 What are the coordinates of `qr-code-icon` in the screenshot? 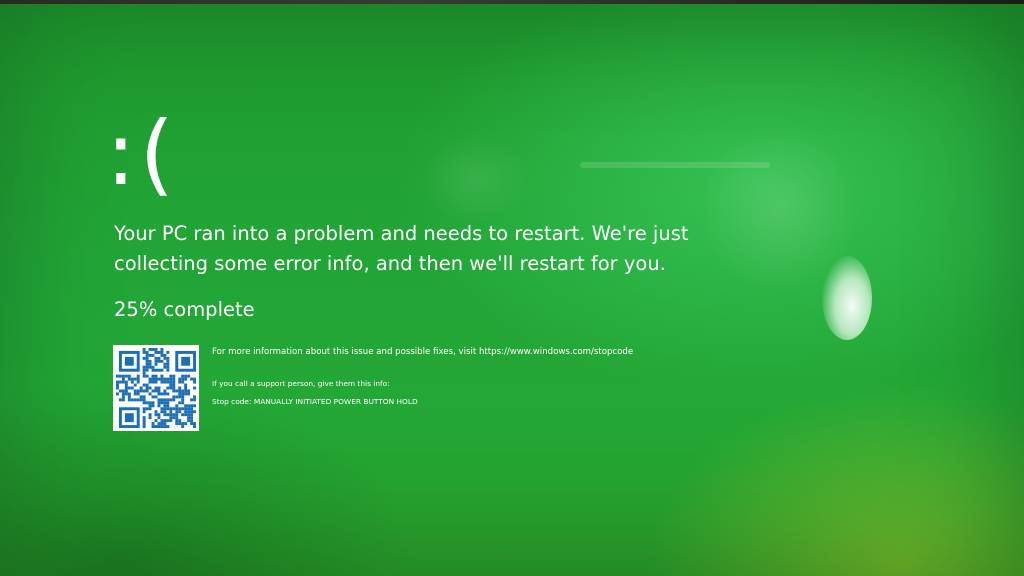 It's located at (156, 388).